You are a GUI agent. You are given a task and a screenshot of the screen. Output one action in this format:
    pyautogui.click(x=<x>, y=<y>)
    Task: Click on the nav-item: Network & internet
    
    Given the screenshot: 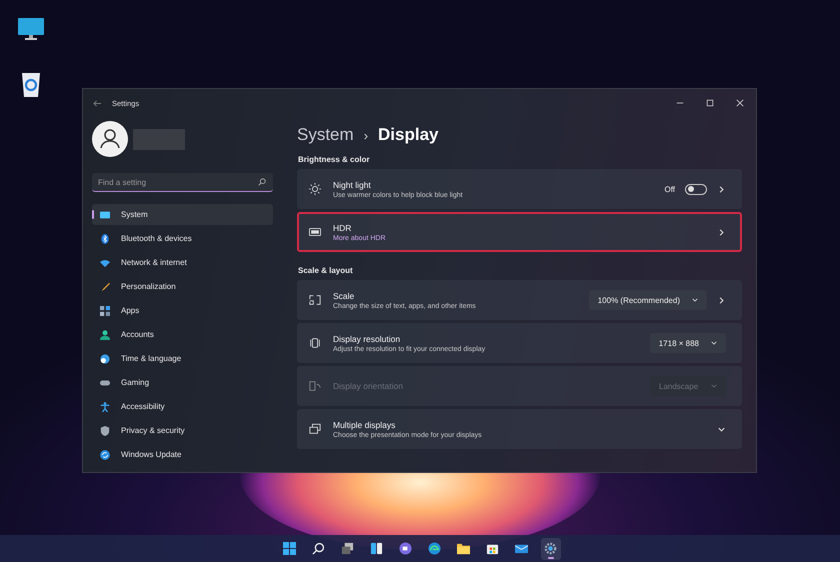 What is the action you would take?
    pyautogui.click(x=182, y=262)
    